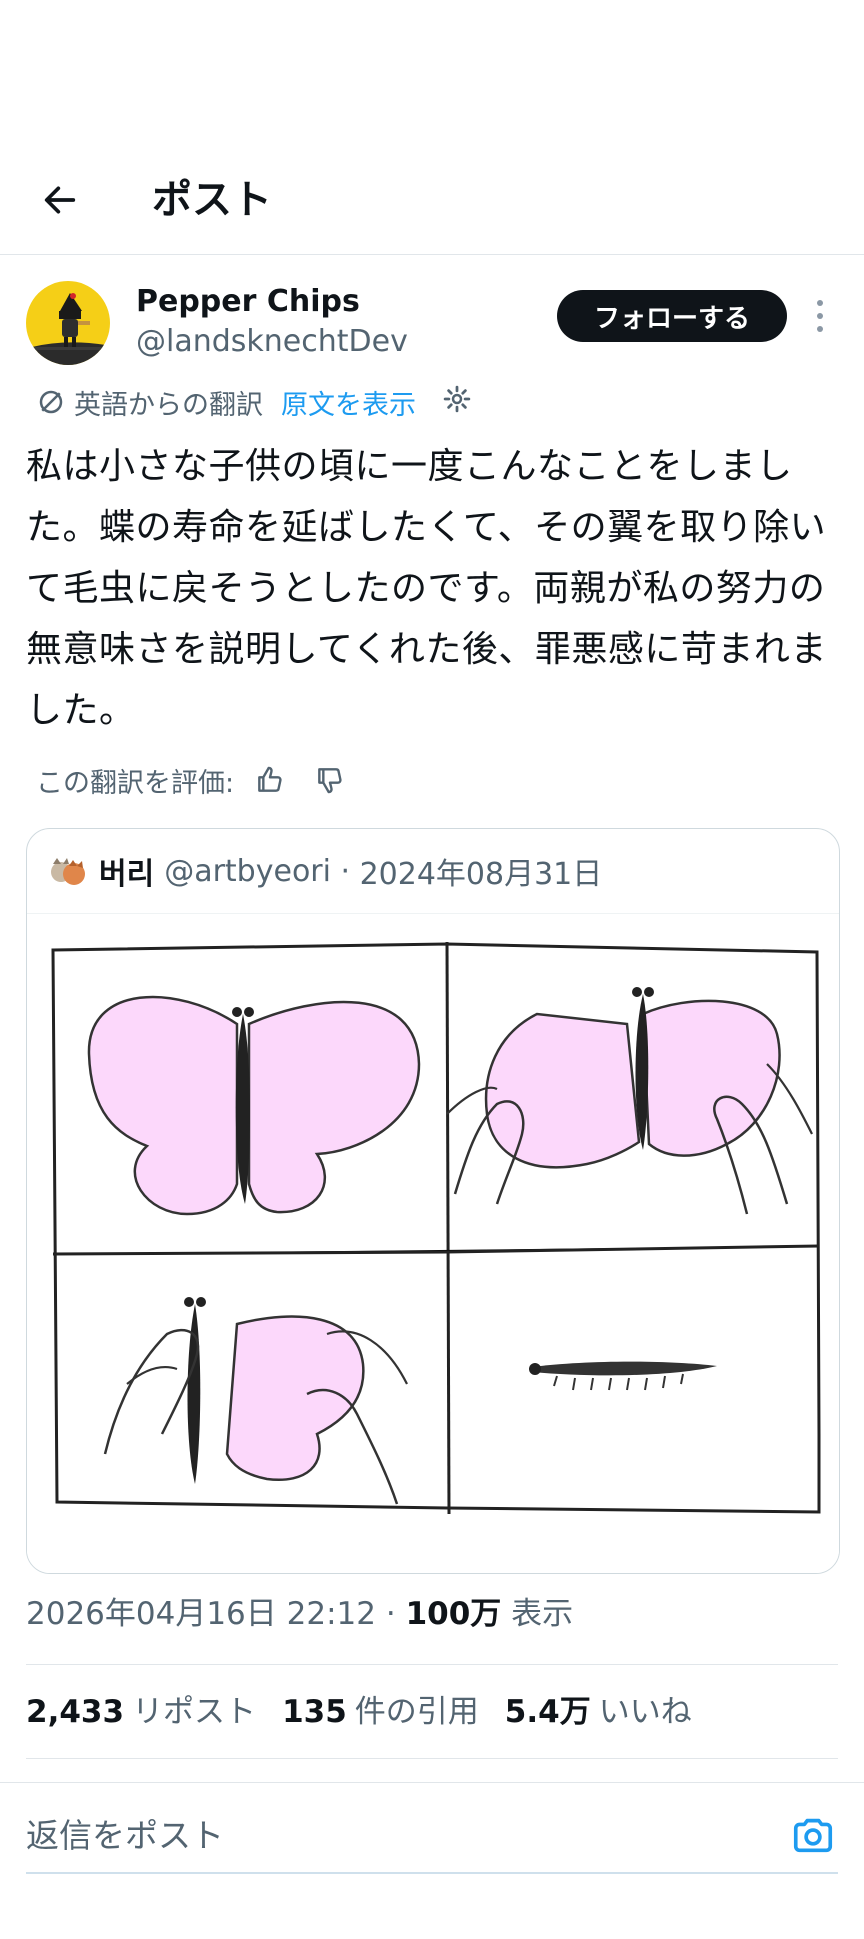  I want to click on show-original-link: 原文を表示, so click(348, 402).